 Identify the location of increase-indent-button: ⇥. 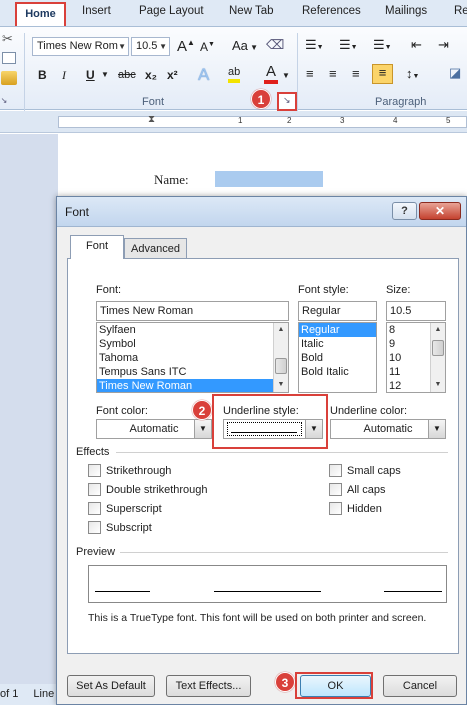
(443, 45).